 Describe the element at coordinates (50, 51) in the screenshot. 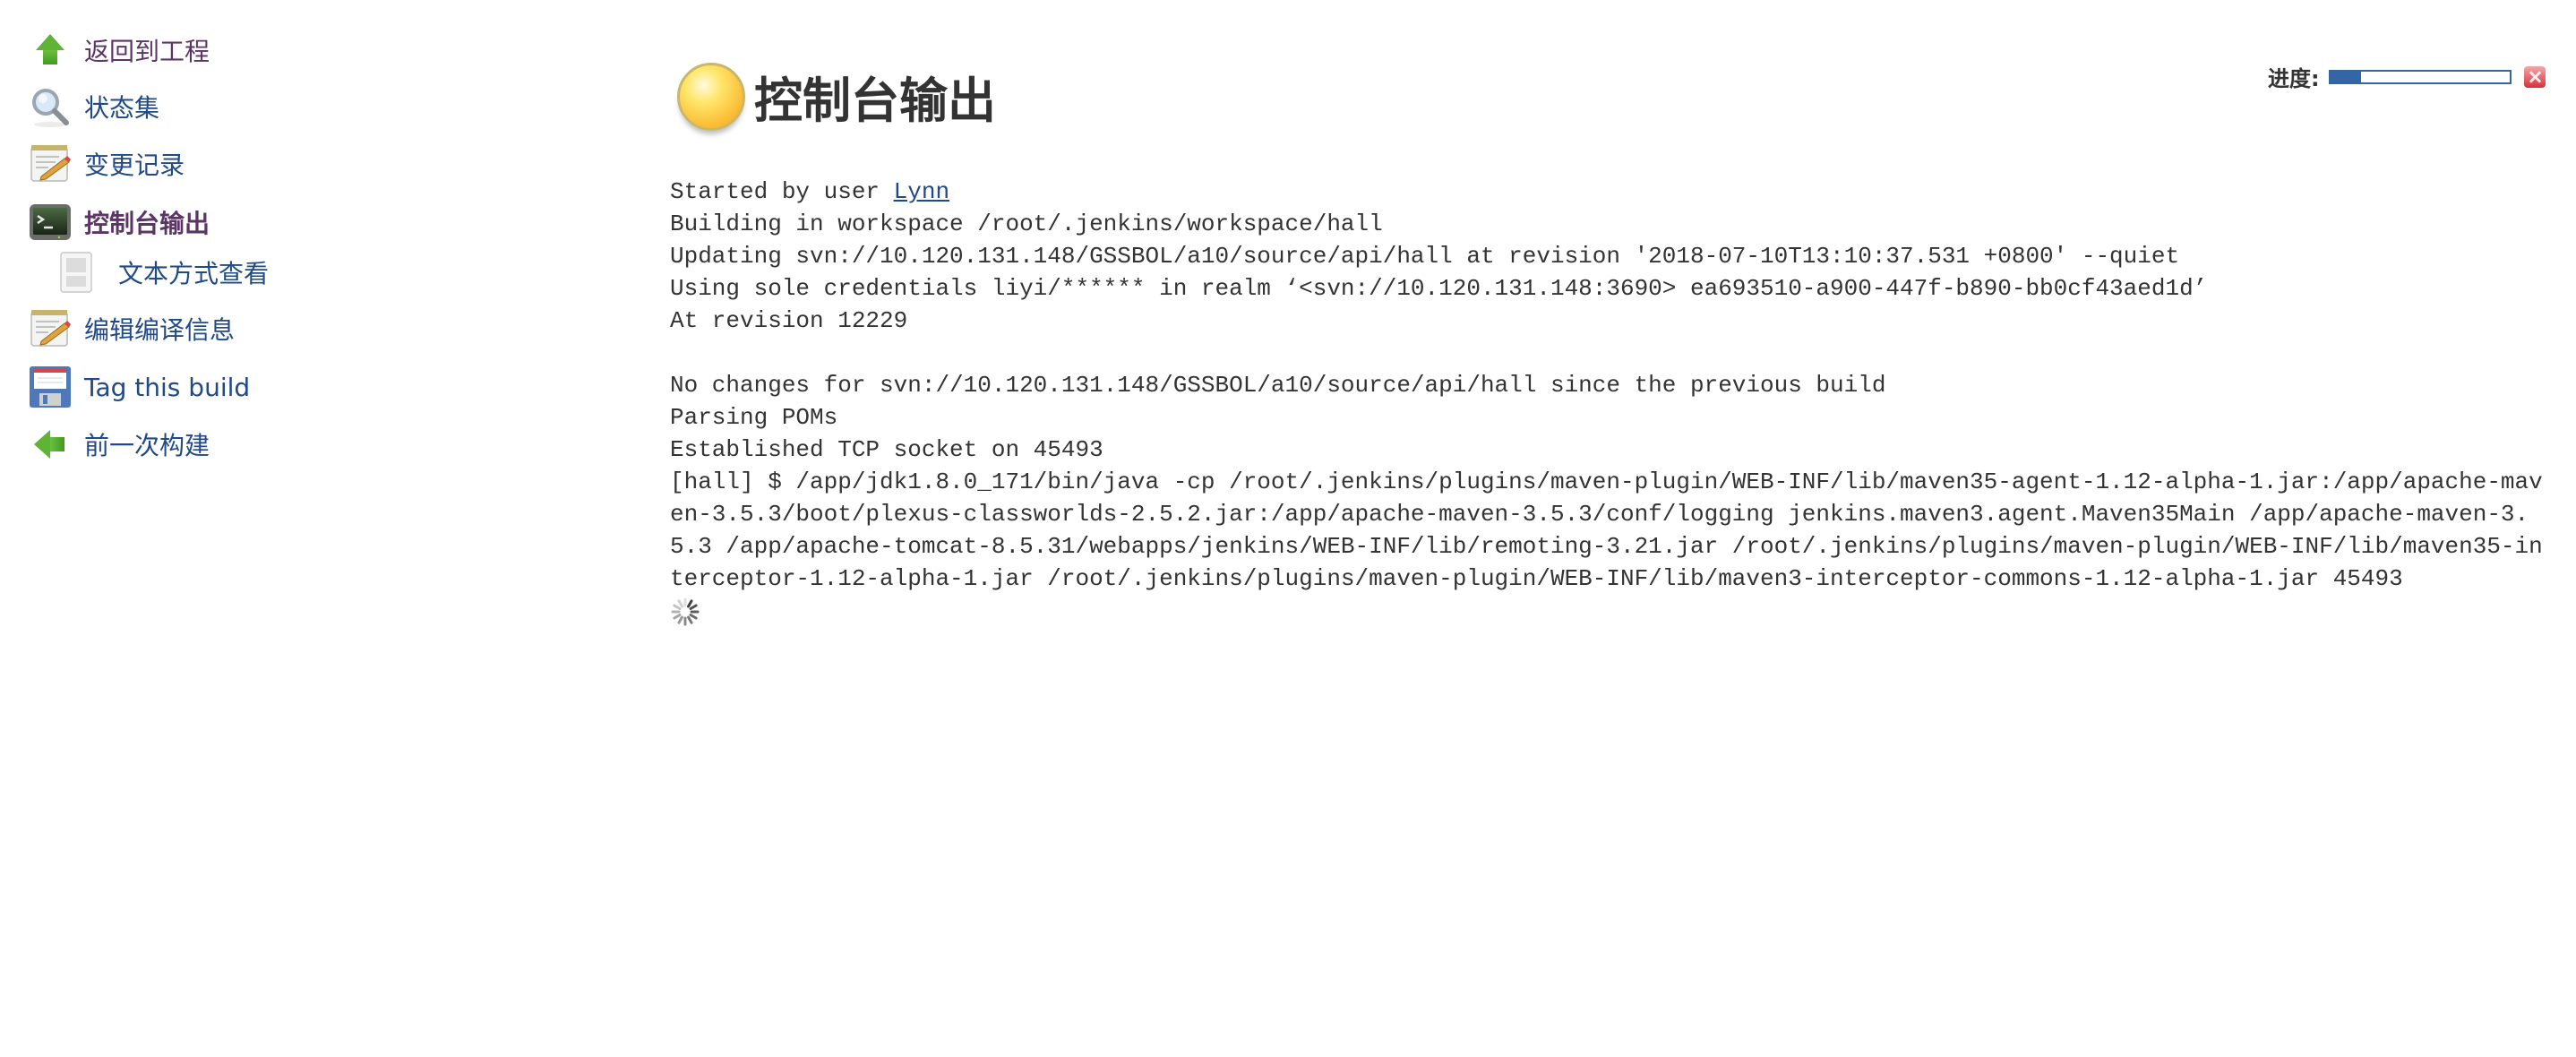

I see `arrow-up-icon` at that location.